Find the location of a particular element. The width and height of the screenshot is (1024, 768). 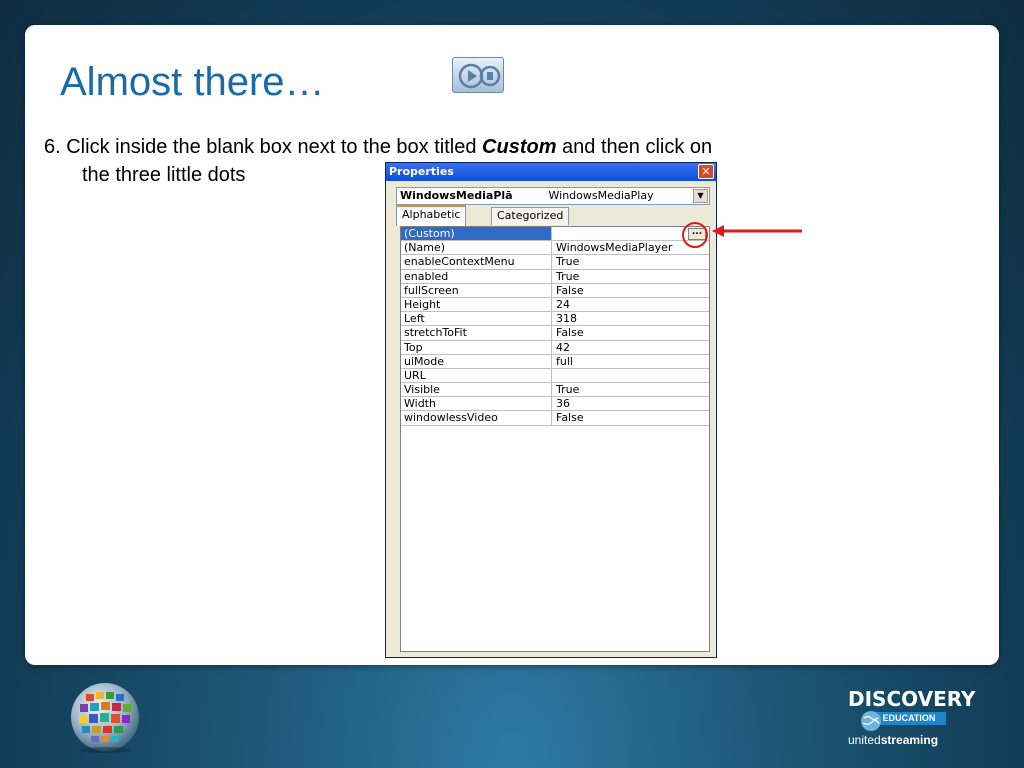

property-value: full is located at coordinates (631, 361).